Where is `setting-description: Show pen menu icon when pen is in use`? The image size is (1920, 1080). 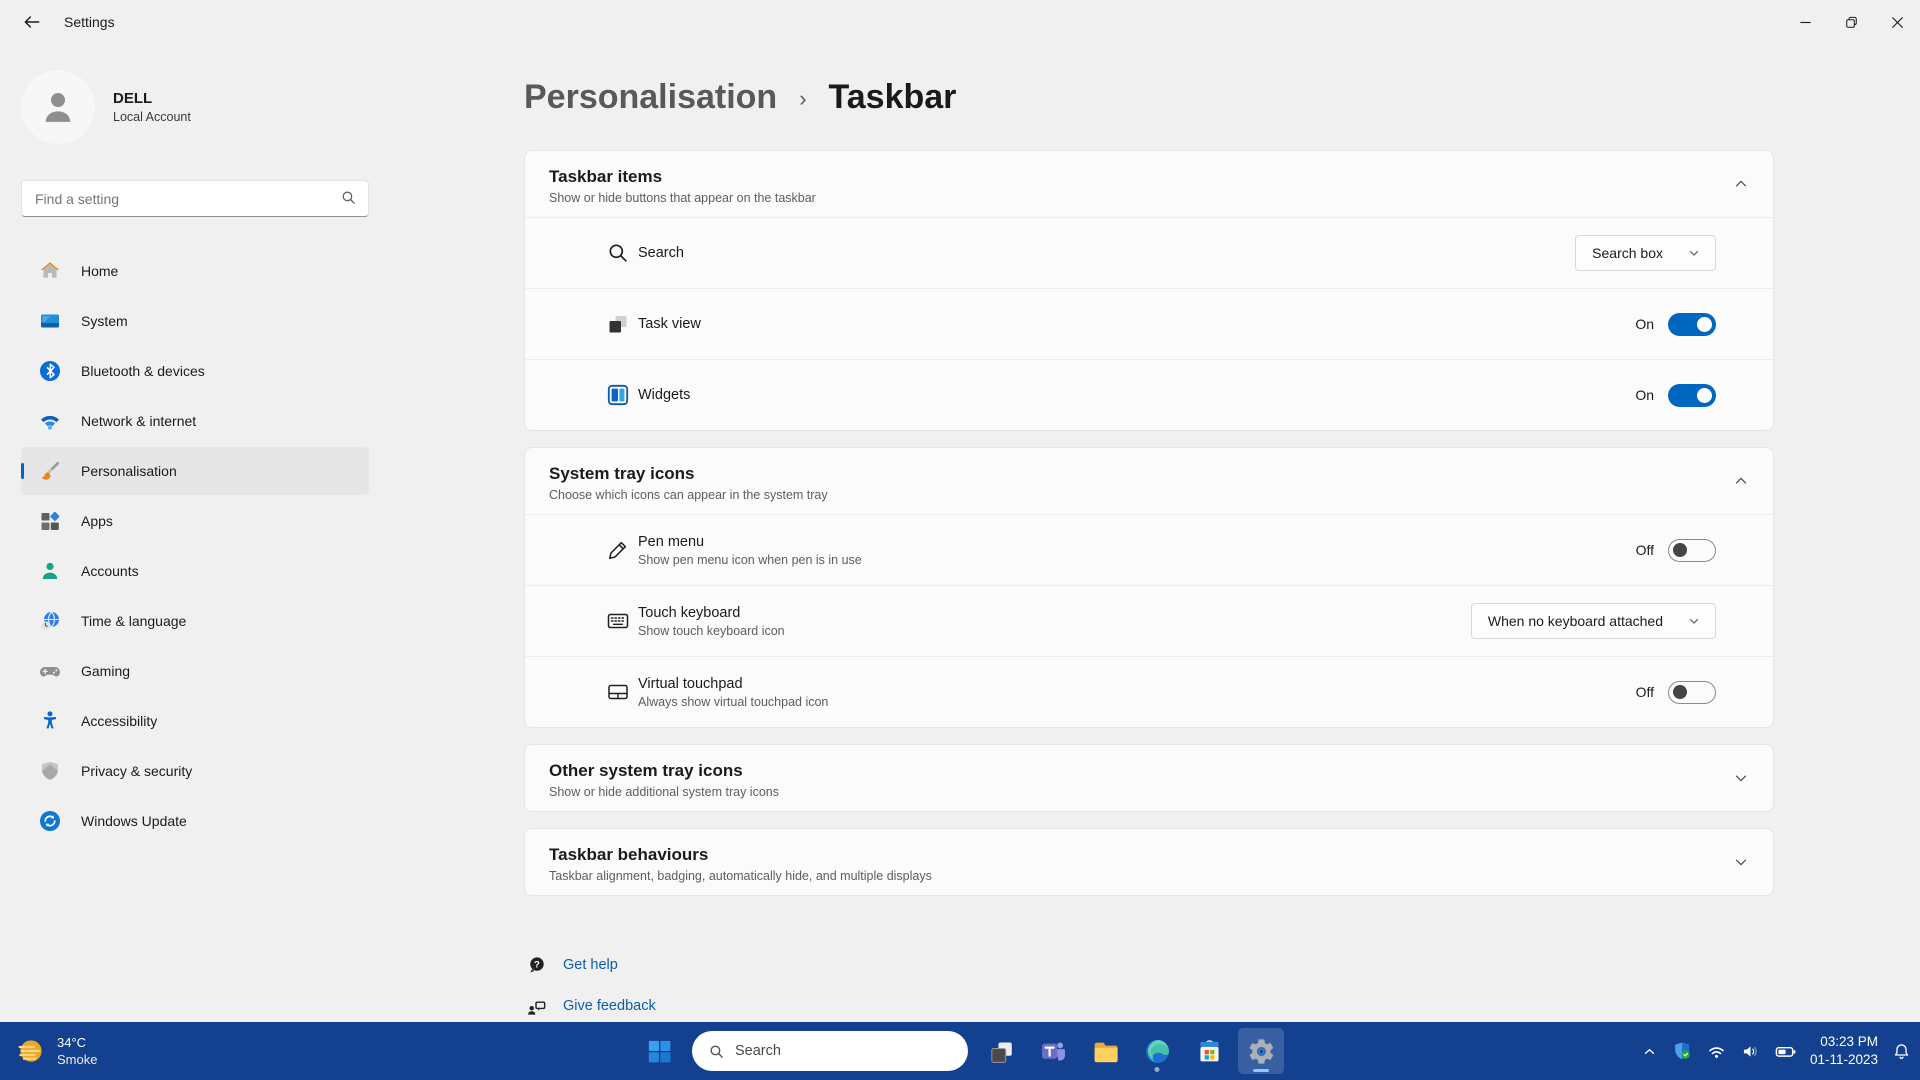 setting-description: Show pen menu icon when pen is in use is located at coordinates (750, 559).